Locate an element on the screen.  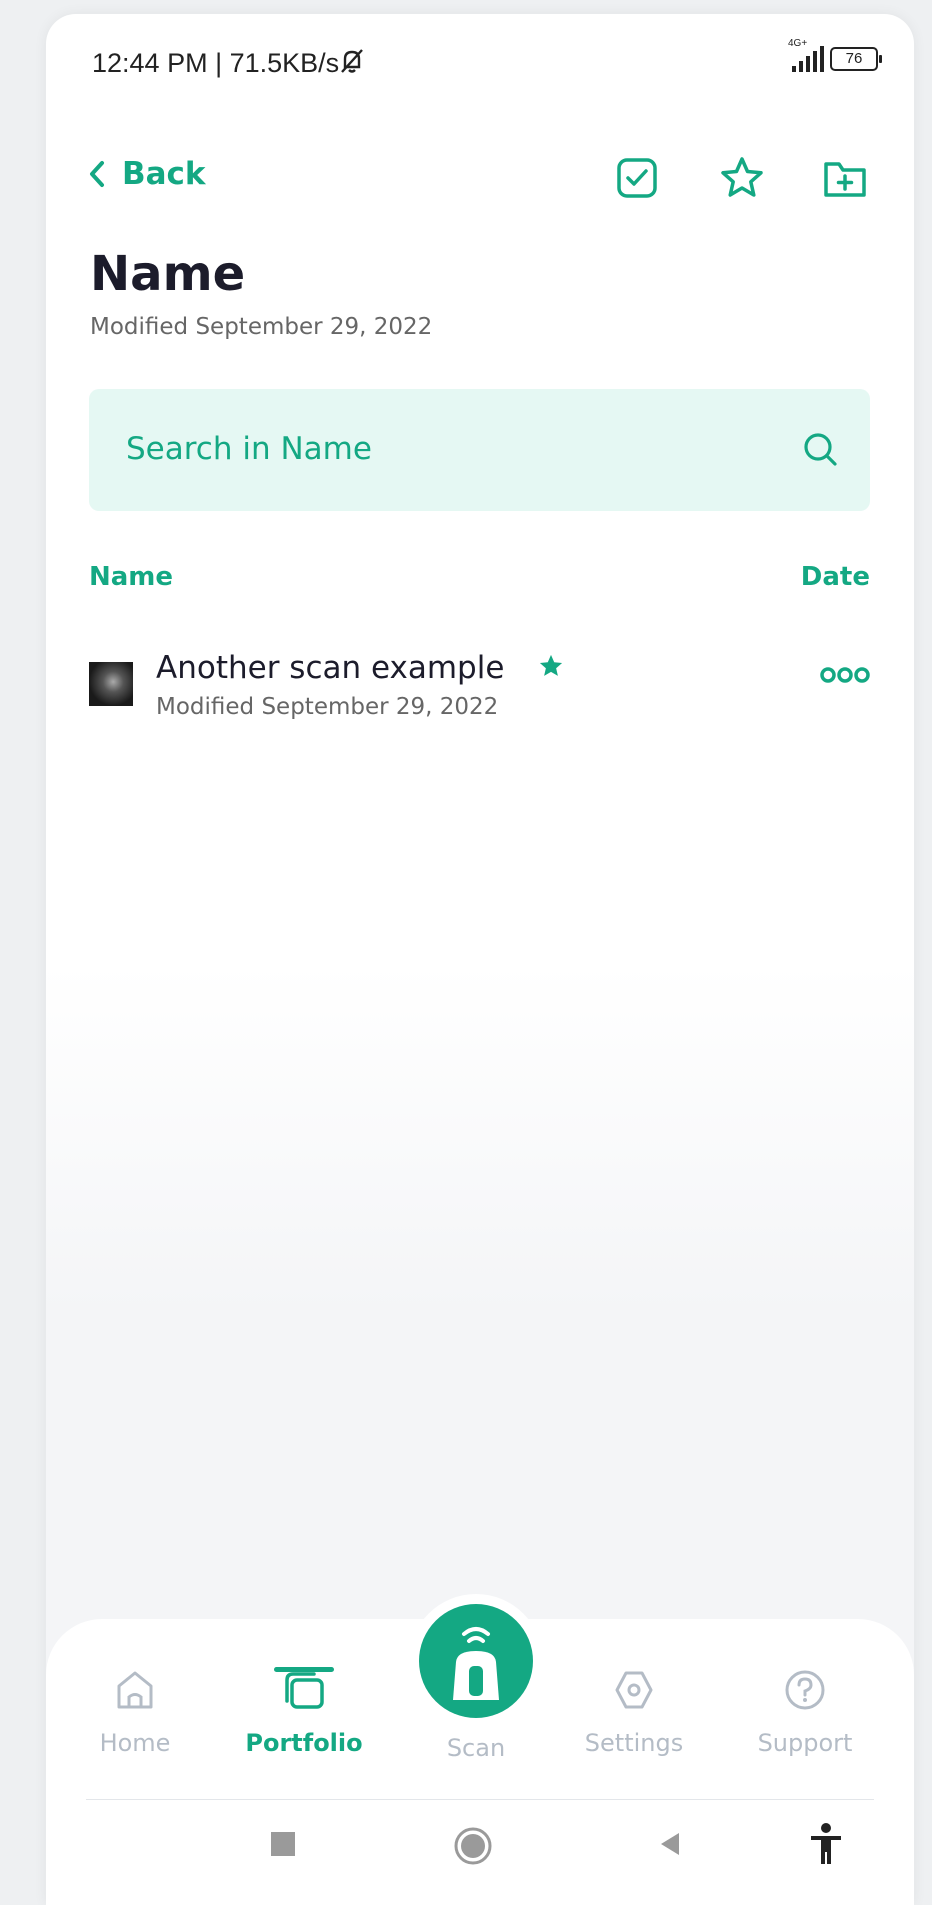
home-system-icon is located at coordinates (473, 1846).